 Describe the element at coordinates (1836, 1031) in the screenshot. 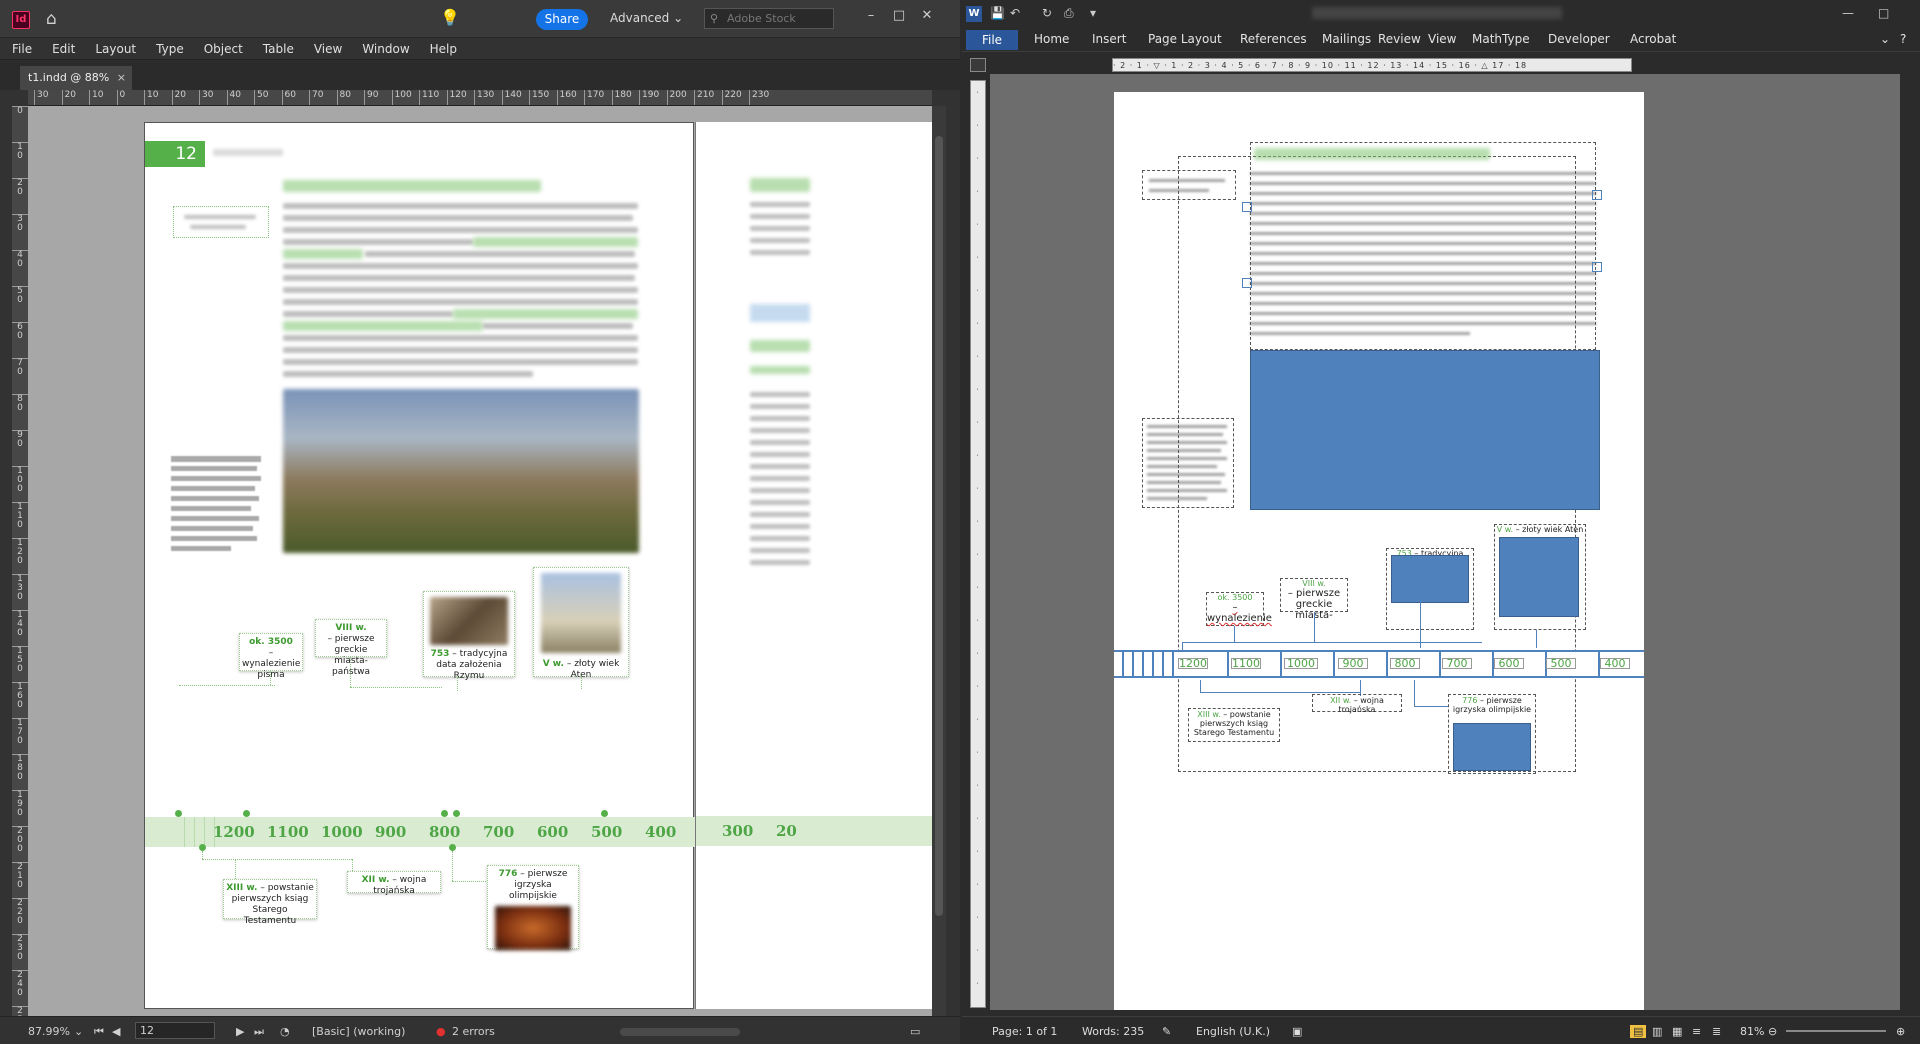

I see `zoom-slider` at that location.